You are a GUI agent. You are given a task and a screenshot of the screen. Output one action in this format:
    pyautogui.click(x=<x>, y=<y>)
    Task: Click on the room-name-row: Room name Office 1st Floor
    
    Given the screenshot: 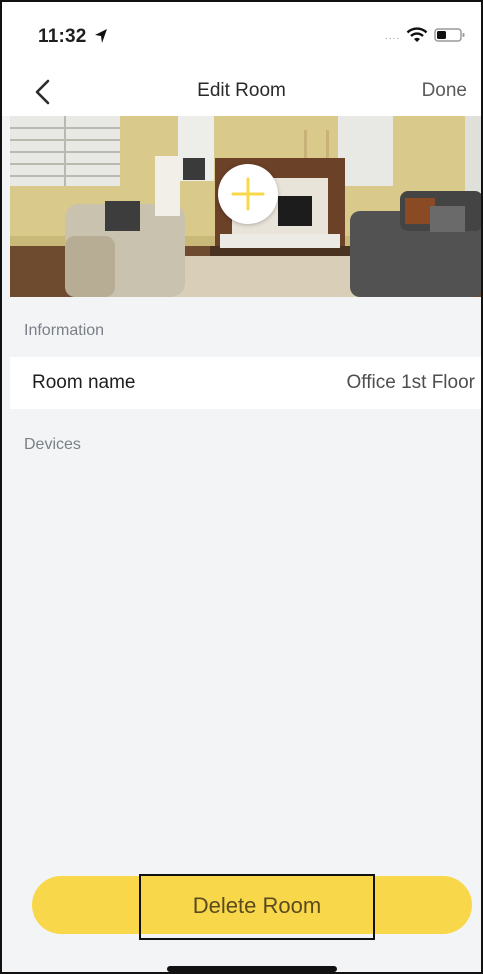 What is the action you would take?
    pyautogui.click(x=245, y=383)
    